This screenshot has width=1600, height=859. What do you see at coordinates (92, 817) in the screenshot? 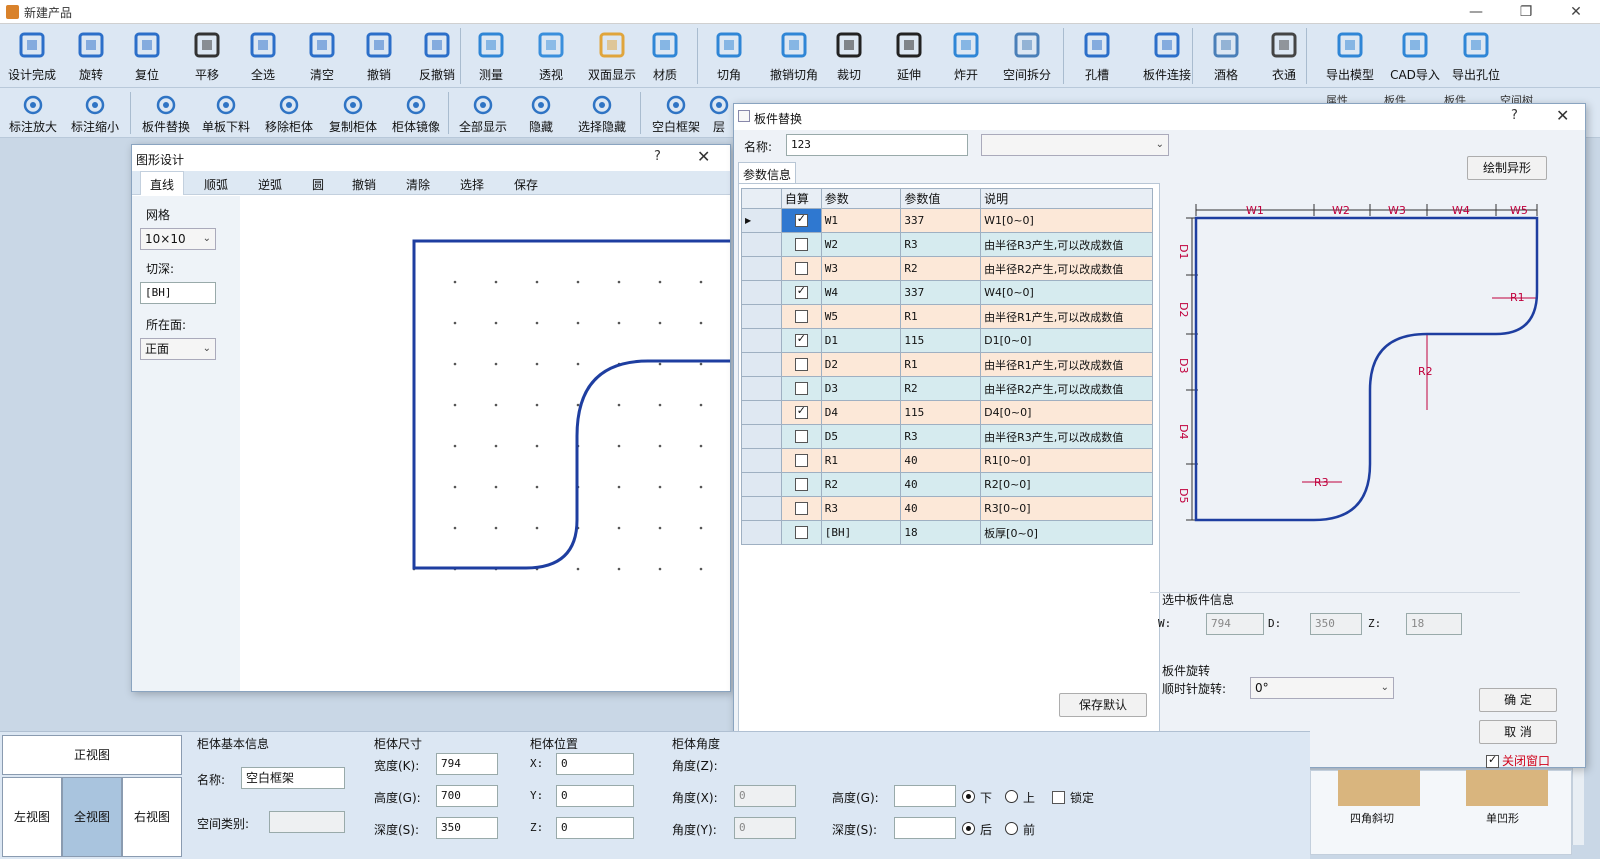
I see `full-view-button: 全视图` at bounding box center [92, 817].